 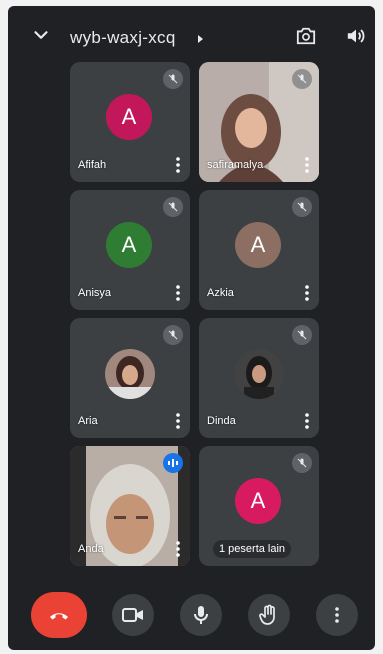 What do you see at coordinates (220, 293) in the screenshot?
I see `participant-name: Azkia` at bounding box center [220, 293].